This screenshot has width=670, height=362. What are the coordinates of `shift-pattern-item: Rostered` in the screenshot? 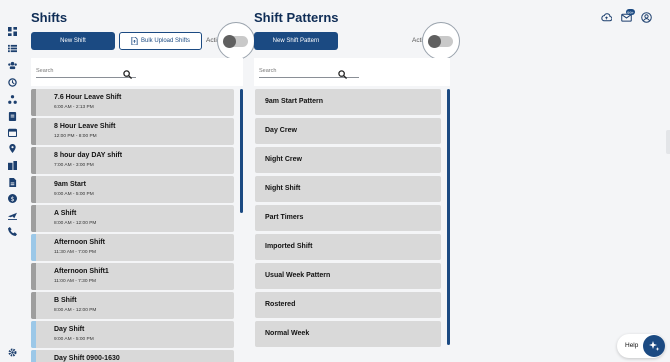 It's located at (348, 305).